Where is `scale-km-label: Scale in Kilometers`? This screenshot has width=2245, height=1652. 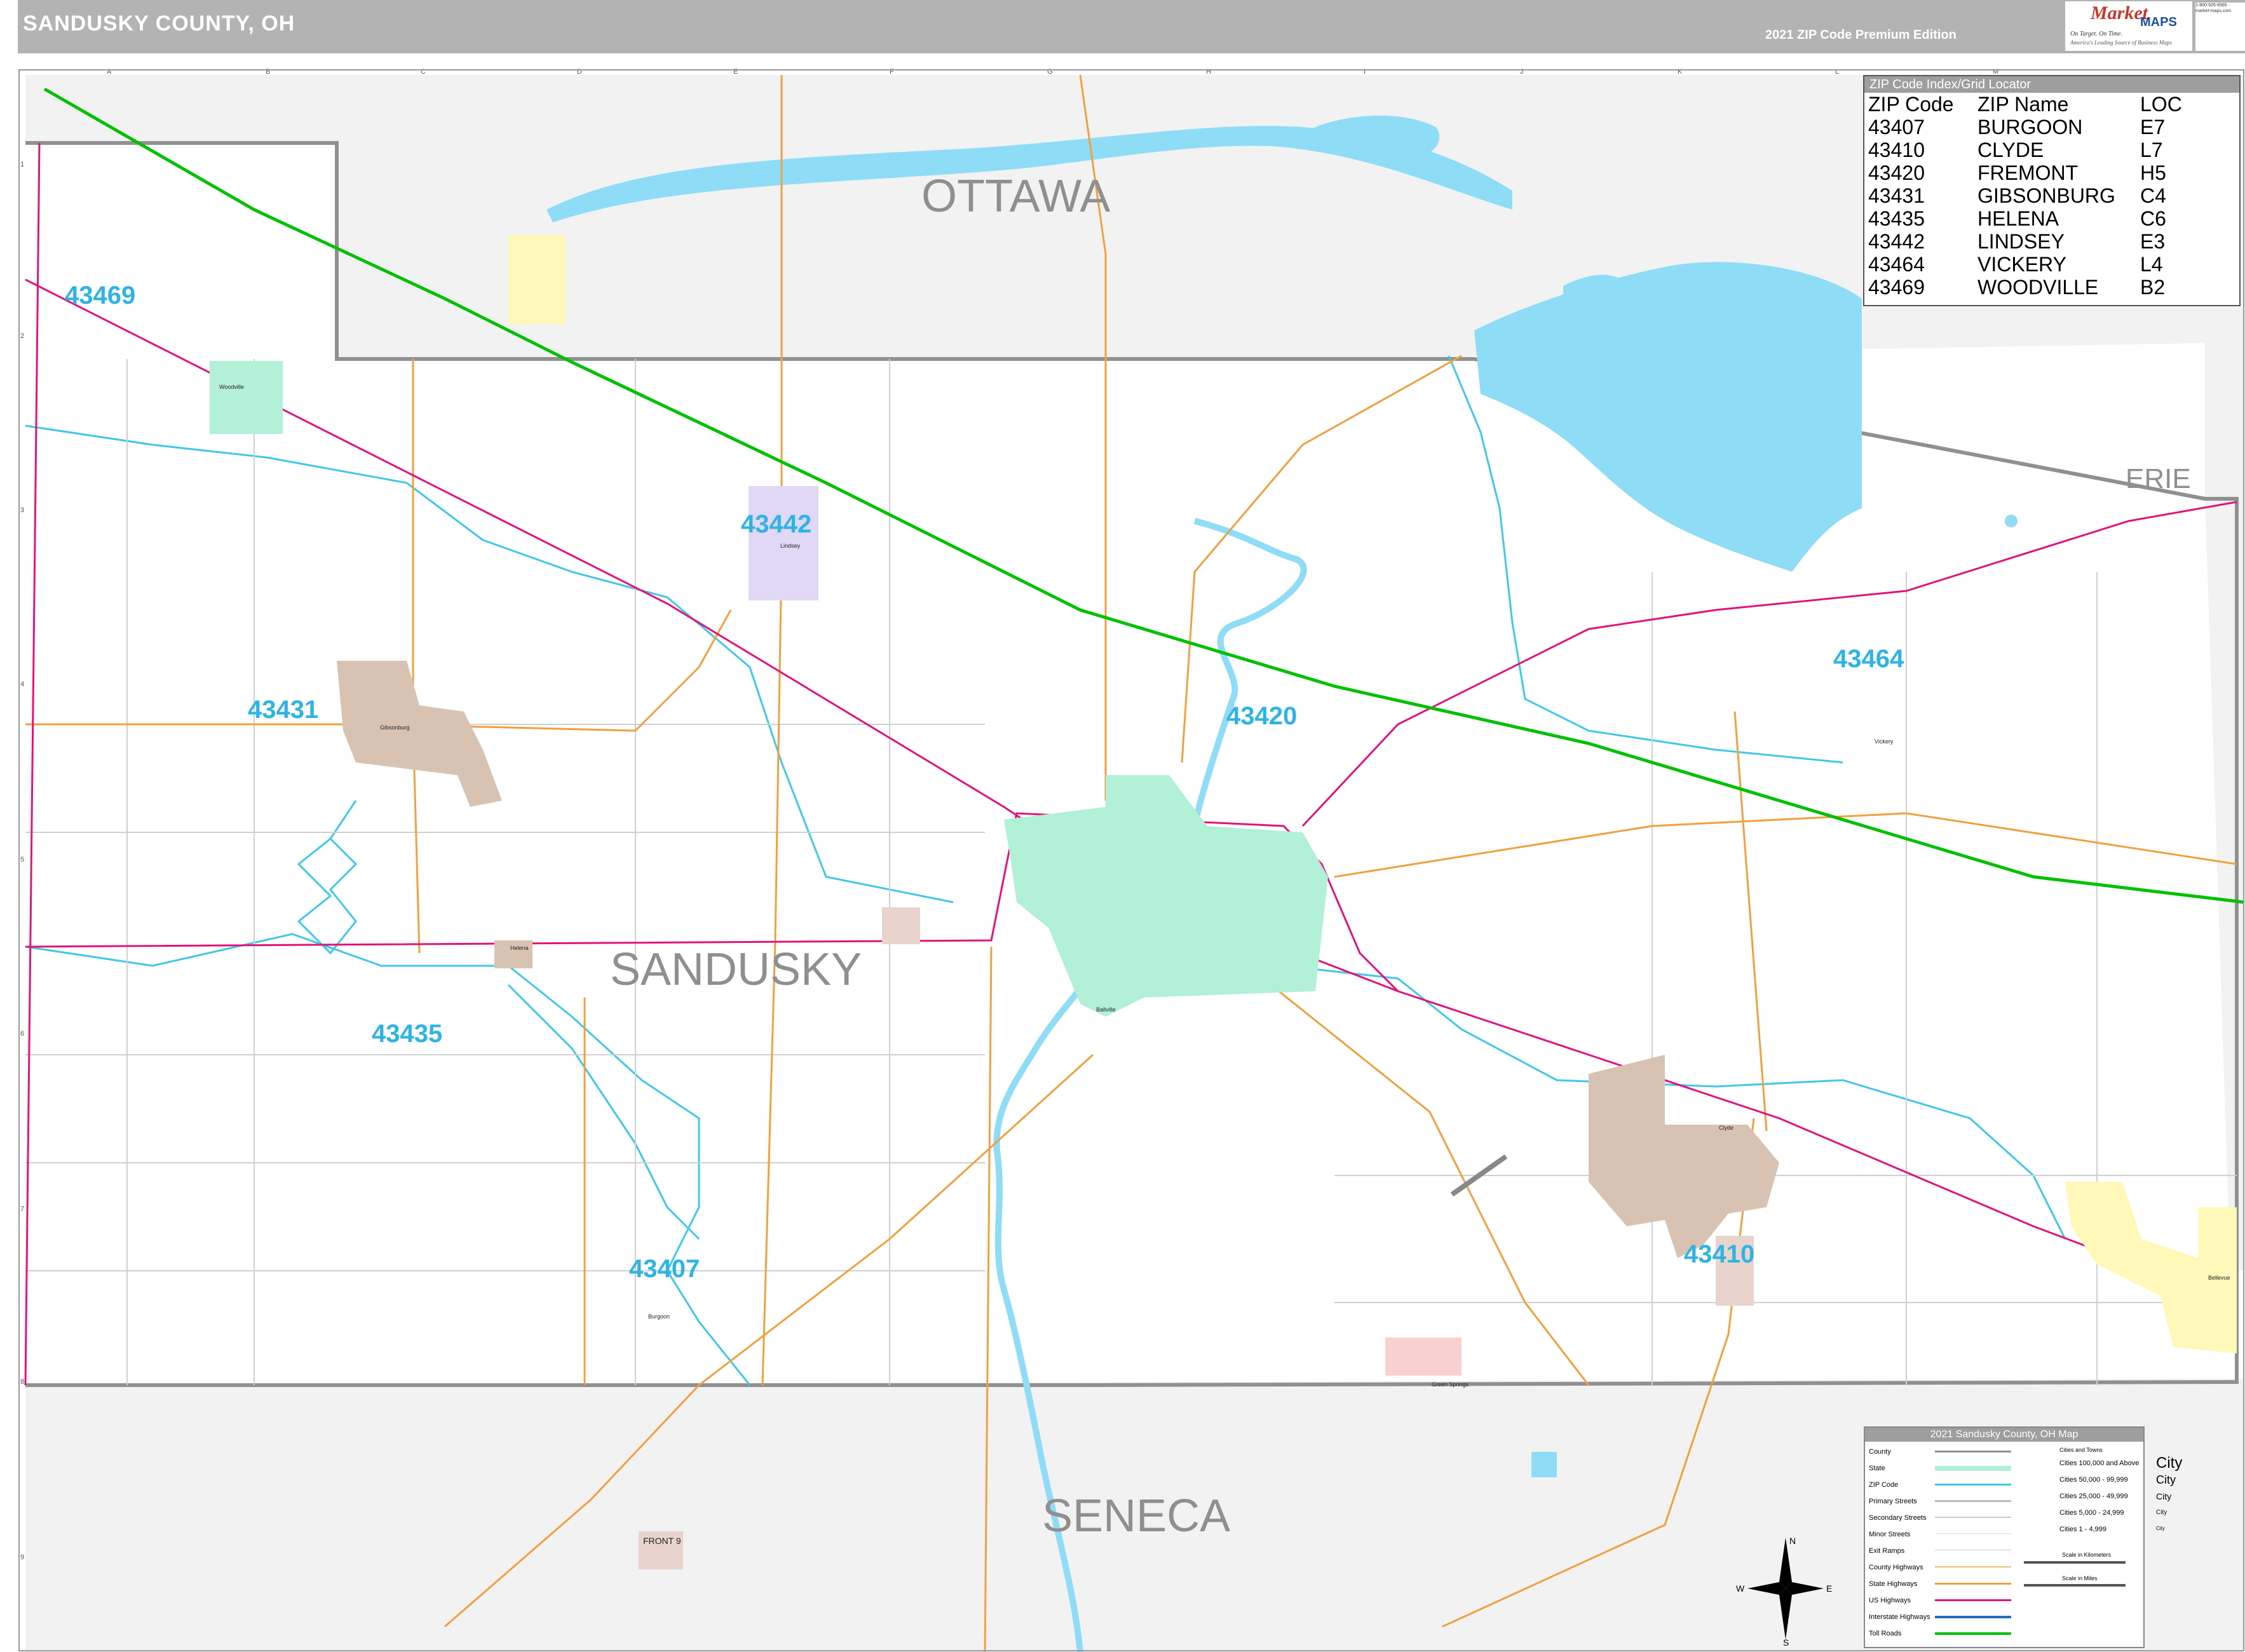 scale-km-label: Scale in Kilometers is located at coordinates (2087, 1555).